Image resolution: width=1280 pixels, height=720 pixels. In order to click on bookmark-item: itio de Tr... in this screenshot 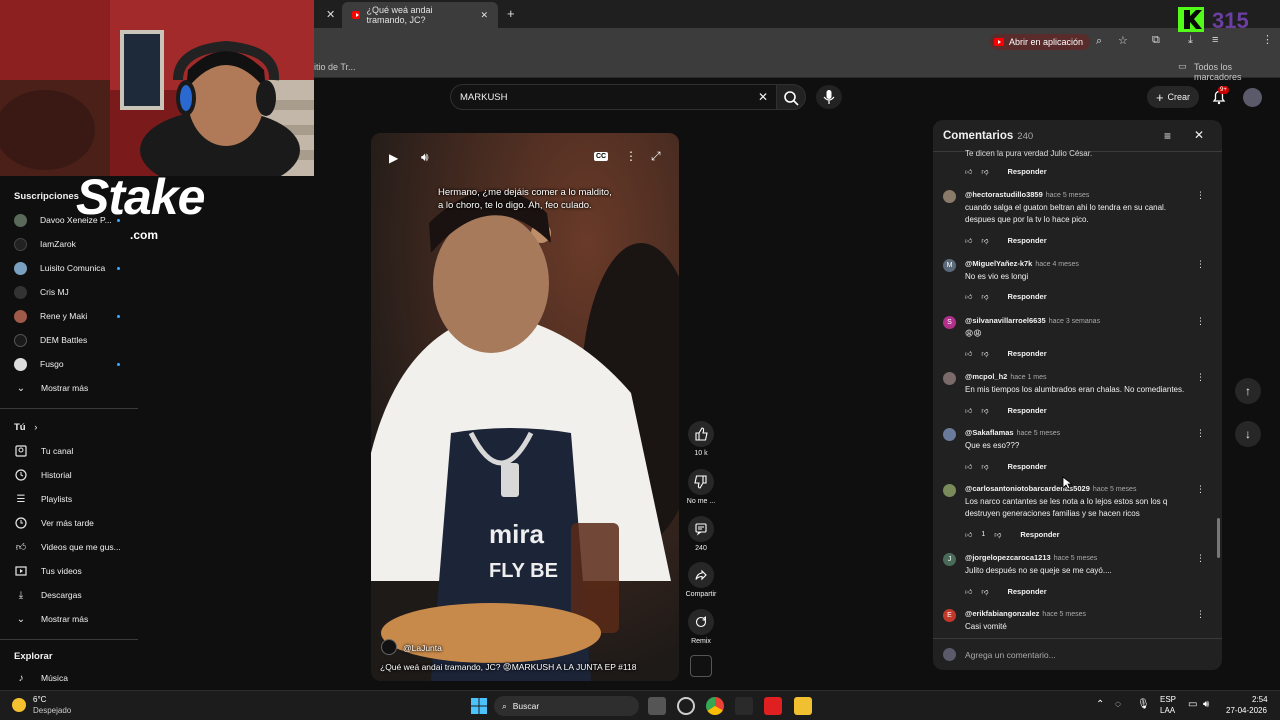, I will do `click(335, 67)`.